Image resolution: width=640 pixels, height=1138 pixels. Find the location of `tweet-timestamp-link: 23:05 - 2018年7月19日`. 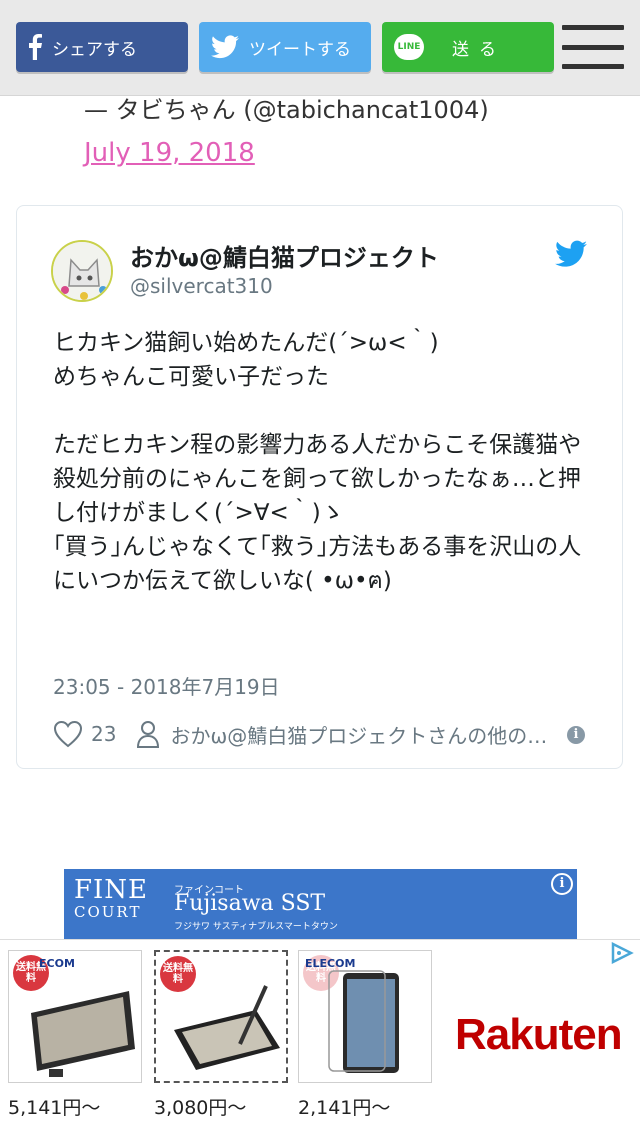

tweet-timestamp-link: 23:05 - 2018年7月19日 is located at coordinates (166, 685).